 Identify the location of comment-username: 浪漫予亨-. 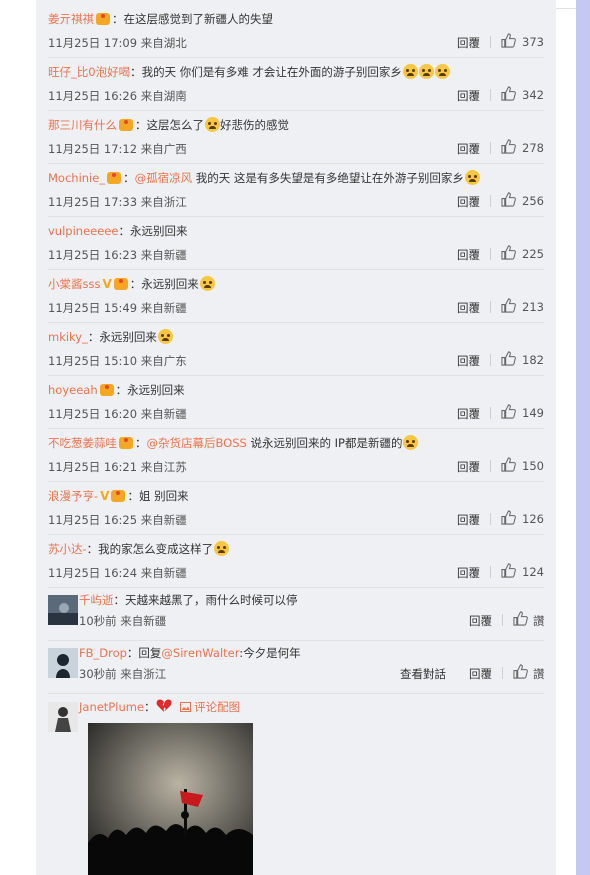
(73, 496).